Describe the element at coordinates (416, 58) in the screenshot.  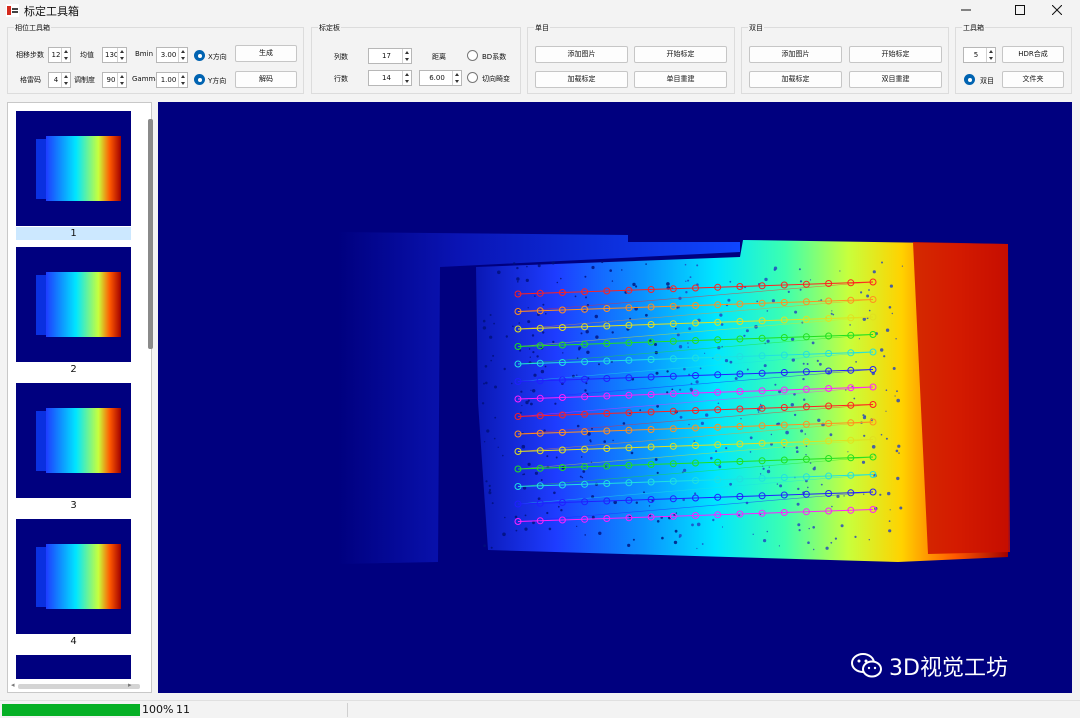
I see `calibration-board-group: 标定板 列数 17 距离 BD系数 行数 14 6.00 切向畸变` at that location.